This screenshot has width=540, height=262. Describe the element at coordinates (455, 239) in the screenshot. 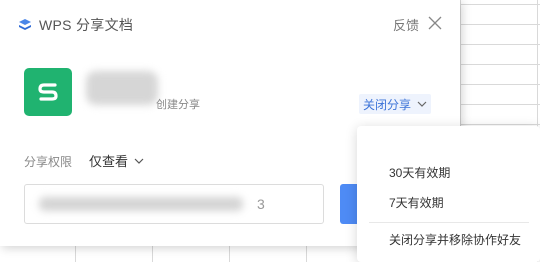

I see `menu-item-label: 关闭分享并移除协作好友` at that location.